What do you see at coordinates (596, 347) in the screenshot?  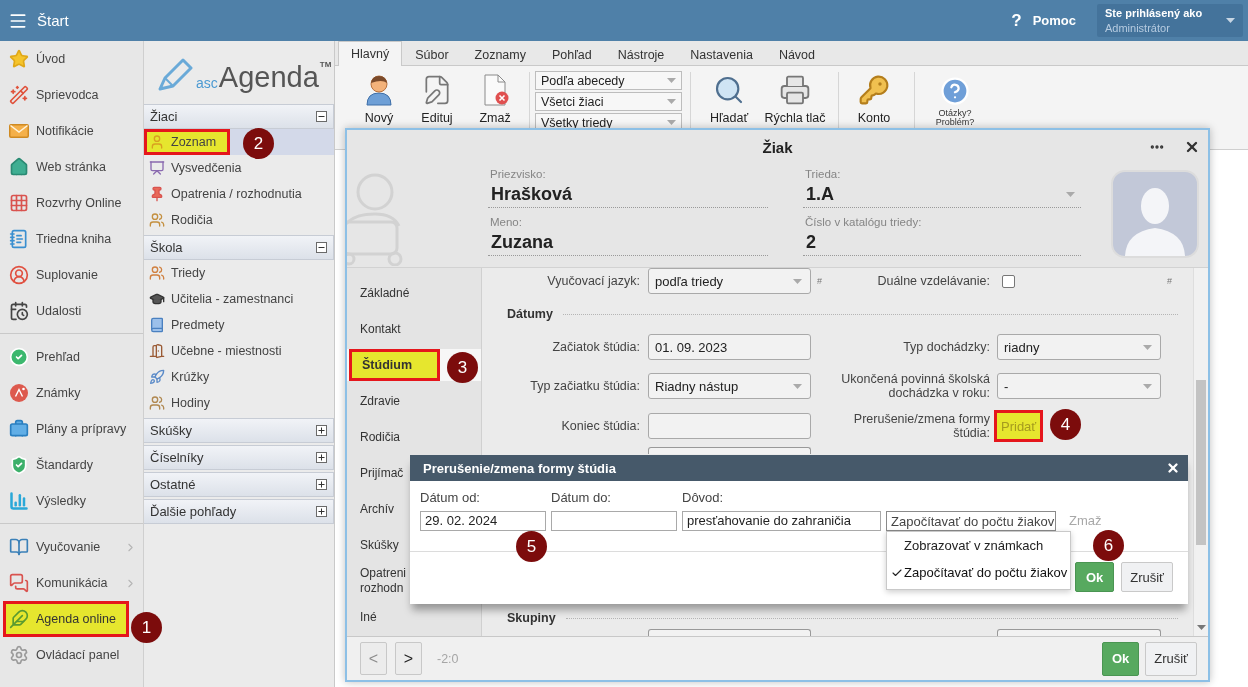 I see `field-label: Začiatok štúdia:` at bounding box center [596, 347].